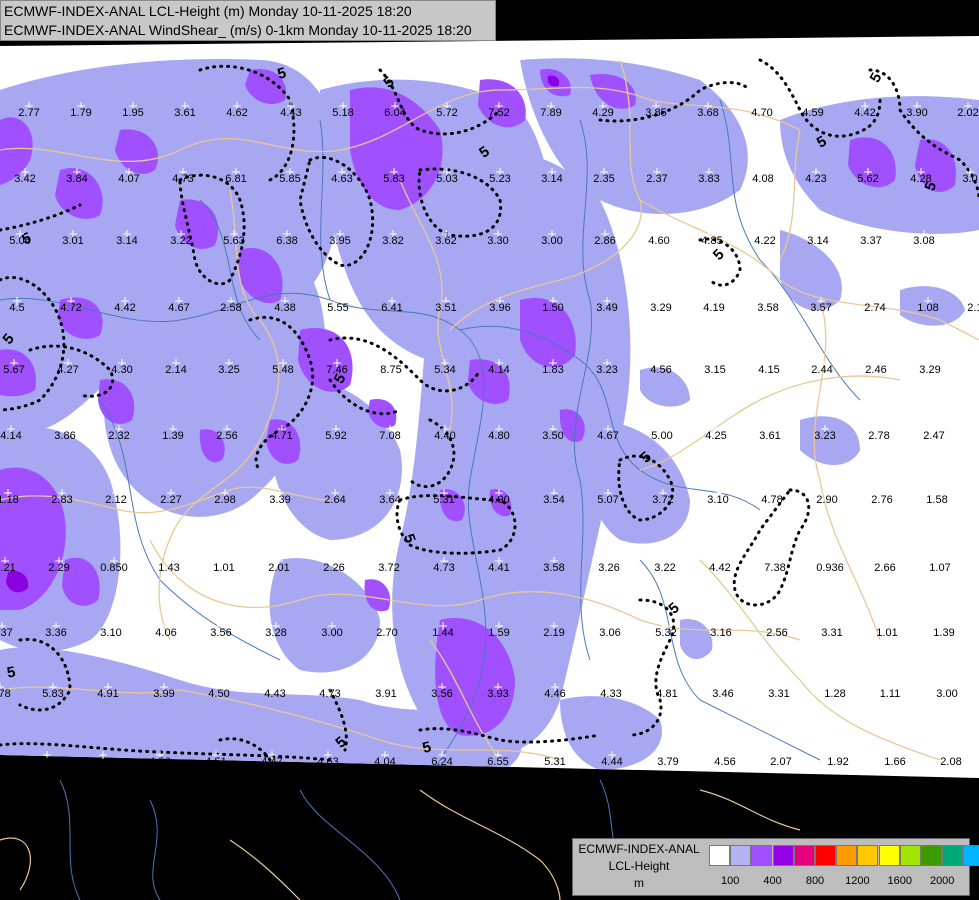  Describe the element at coordinates (660, 370) in the screenshot. I see `windshear-value: 4.56` at that location.